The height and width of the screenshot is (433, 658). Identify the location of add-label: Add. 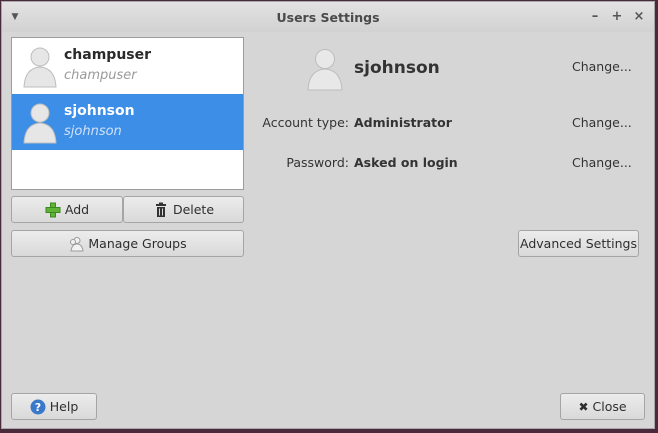
(77, 209).